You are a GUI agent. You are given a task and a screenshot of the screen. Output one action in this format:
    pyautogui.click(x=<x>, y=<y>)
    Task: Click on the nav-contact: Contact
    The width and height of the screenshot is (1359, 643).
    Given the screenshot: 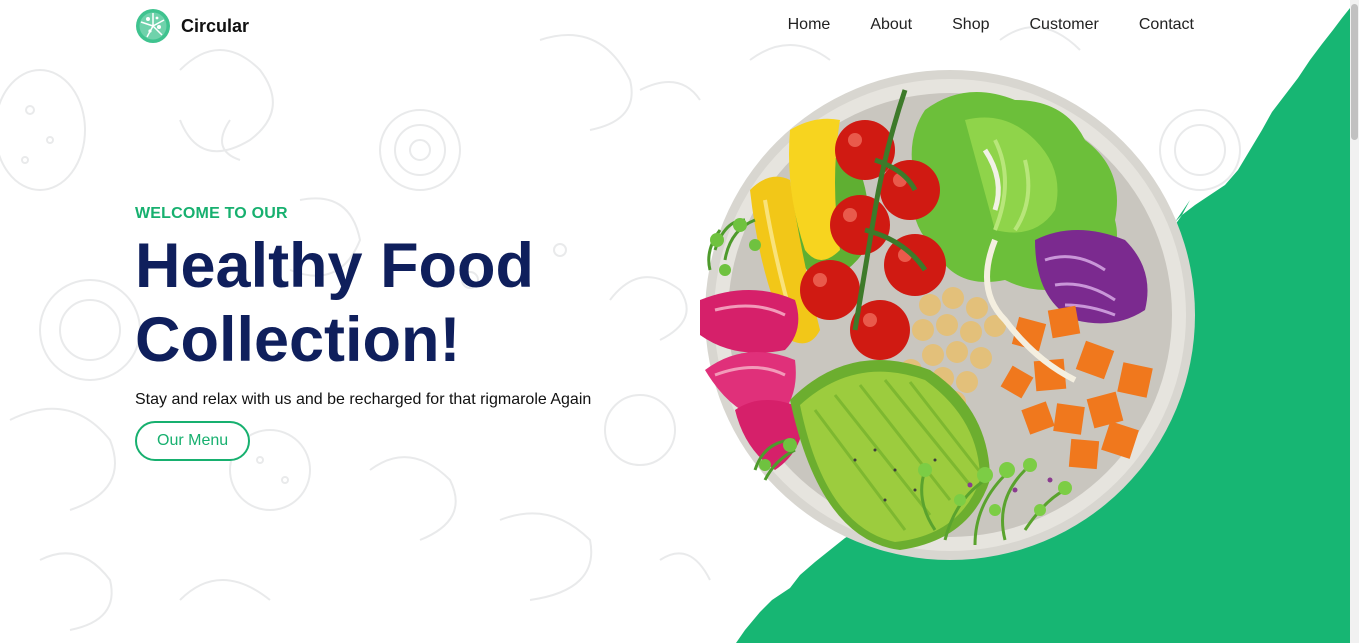 What is the action you would take?
    pyautogui.click(x=1166, y=25)
    